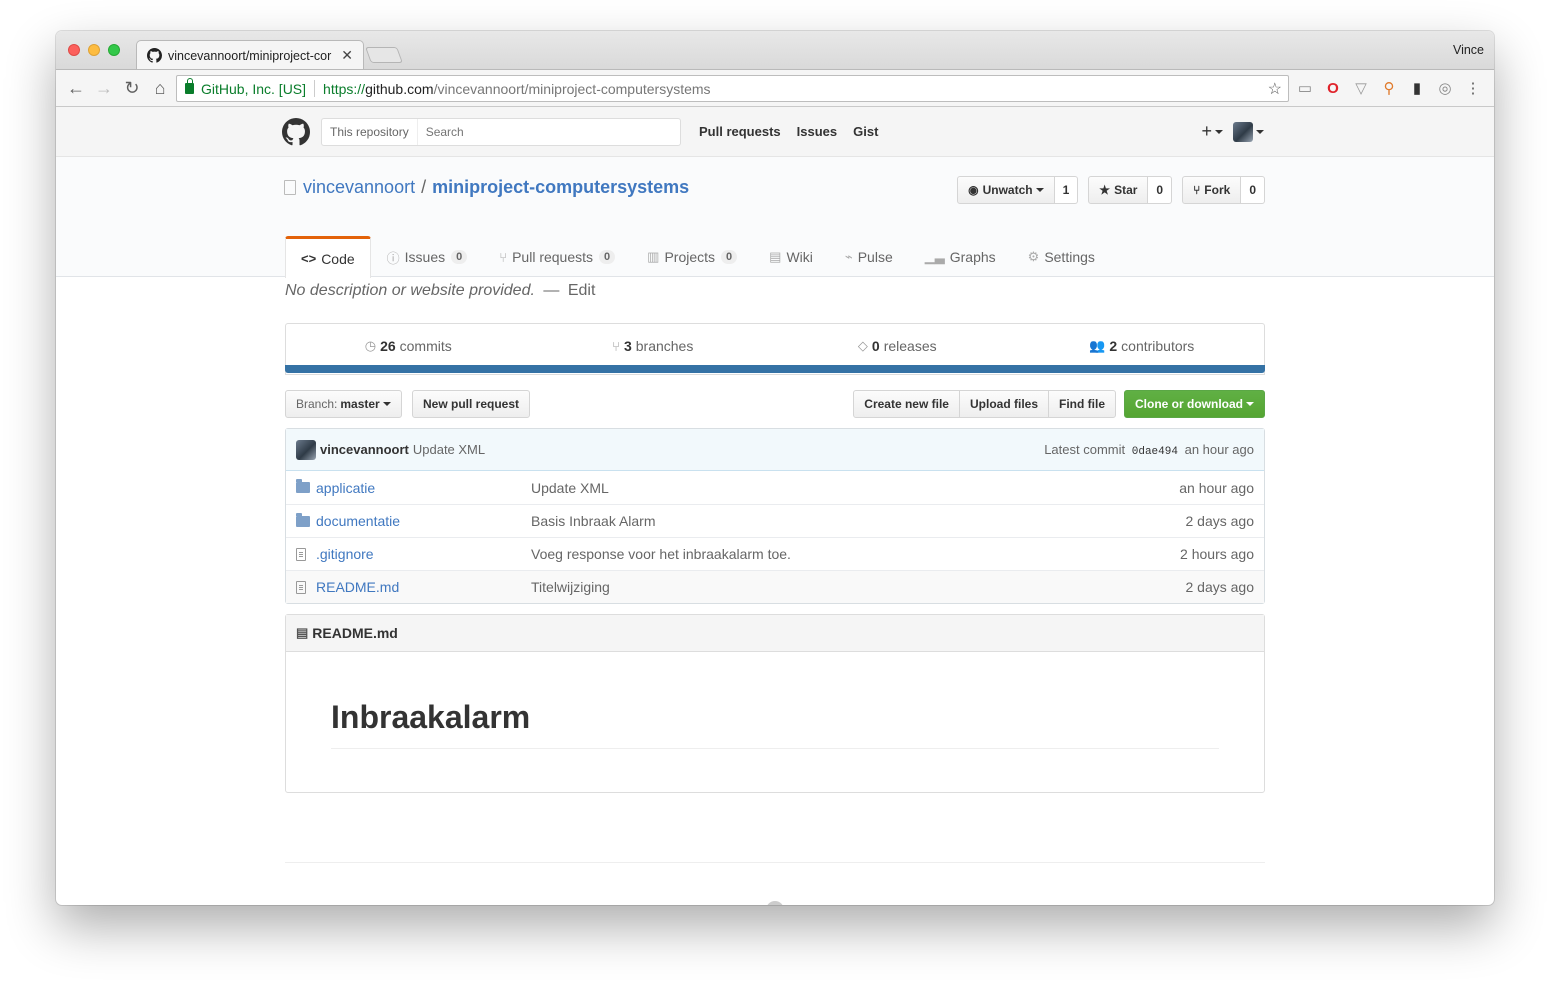 The height and width of the screenshot is (985, 1550). I want to click on create-new-file-button: Create new file, so click(906, 404).